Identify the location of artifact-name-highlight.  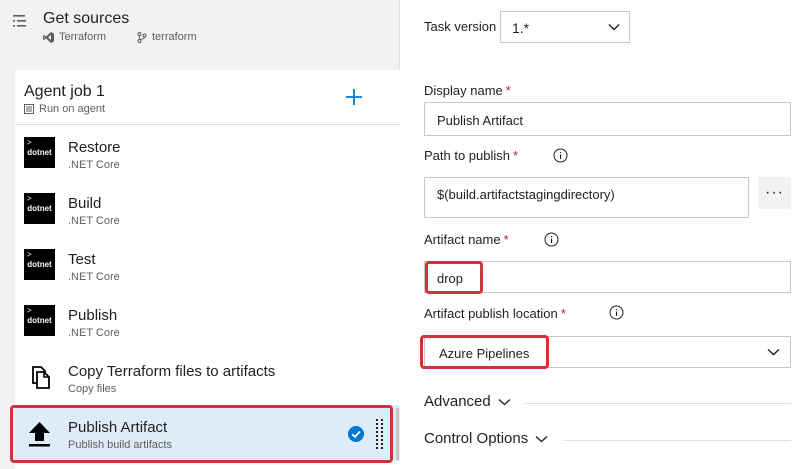
(454, 277).